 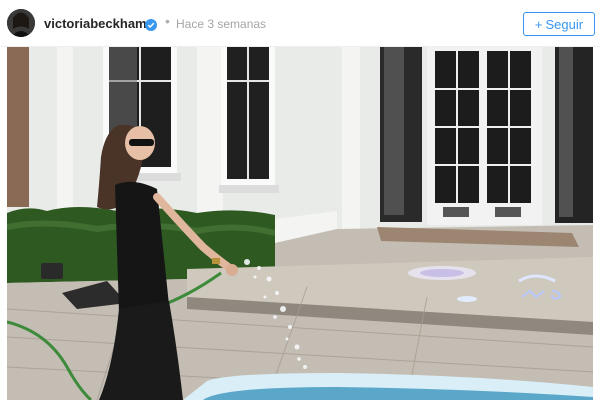 What do you see at coordinates (95, 23) in the screenshot?
I see `username-link: victoriabeckham` at bounding box center [95, 23].